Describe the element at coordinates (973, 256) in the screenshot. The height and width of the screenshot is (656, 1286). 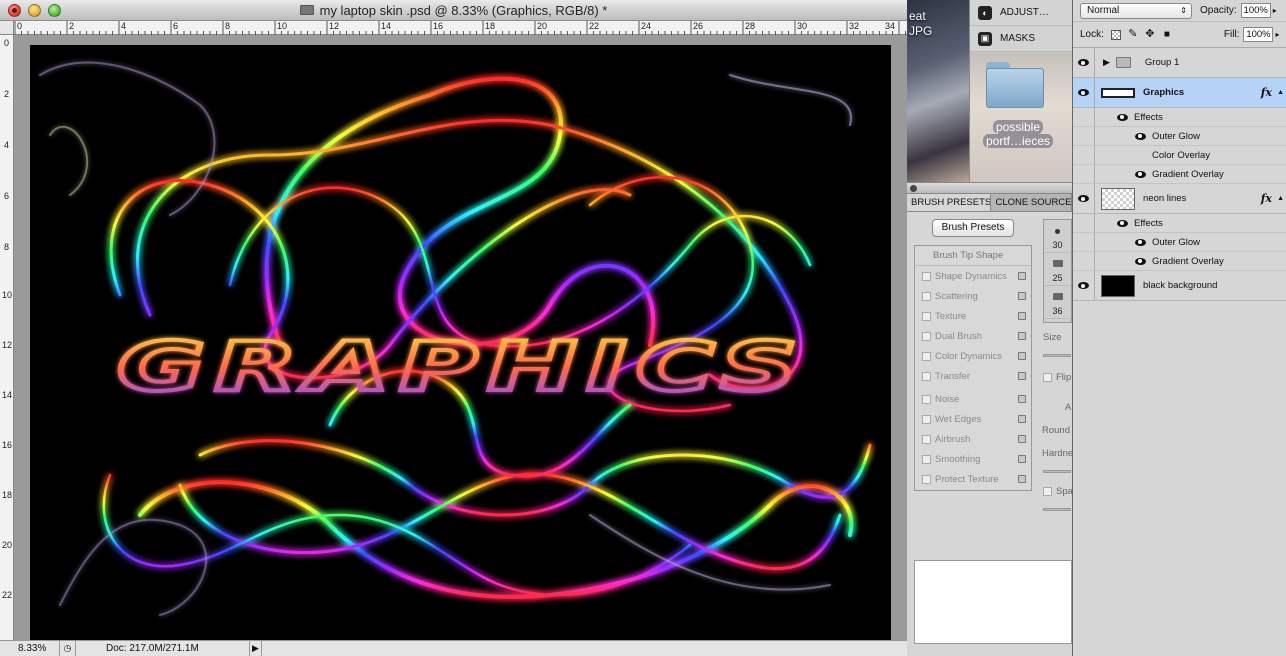
I see `brush-tip-shape-item: Brush Tip Shape` at that location.